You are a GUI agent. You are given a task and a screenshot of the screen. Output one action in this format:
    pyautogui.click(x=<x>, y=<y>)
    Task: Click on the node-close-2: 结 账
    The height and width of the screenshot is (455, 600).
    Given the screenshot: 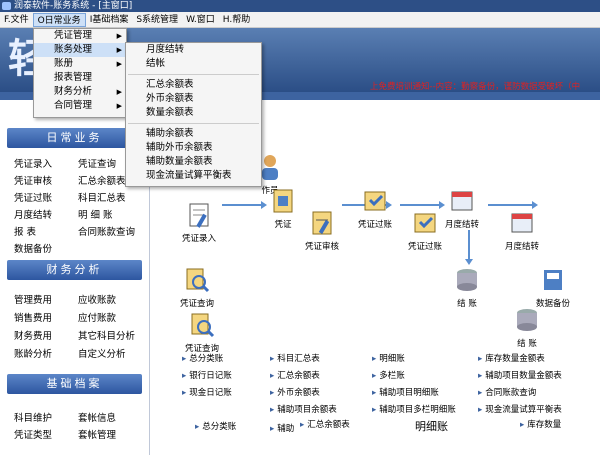 What is the action you would take?
    pyautogui.click(x=527, y=327)
    